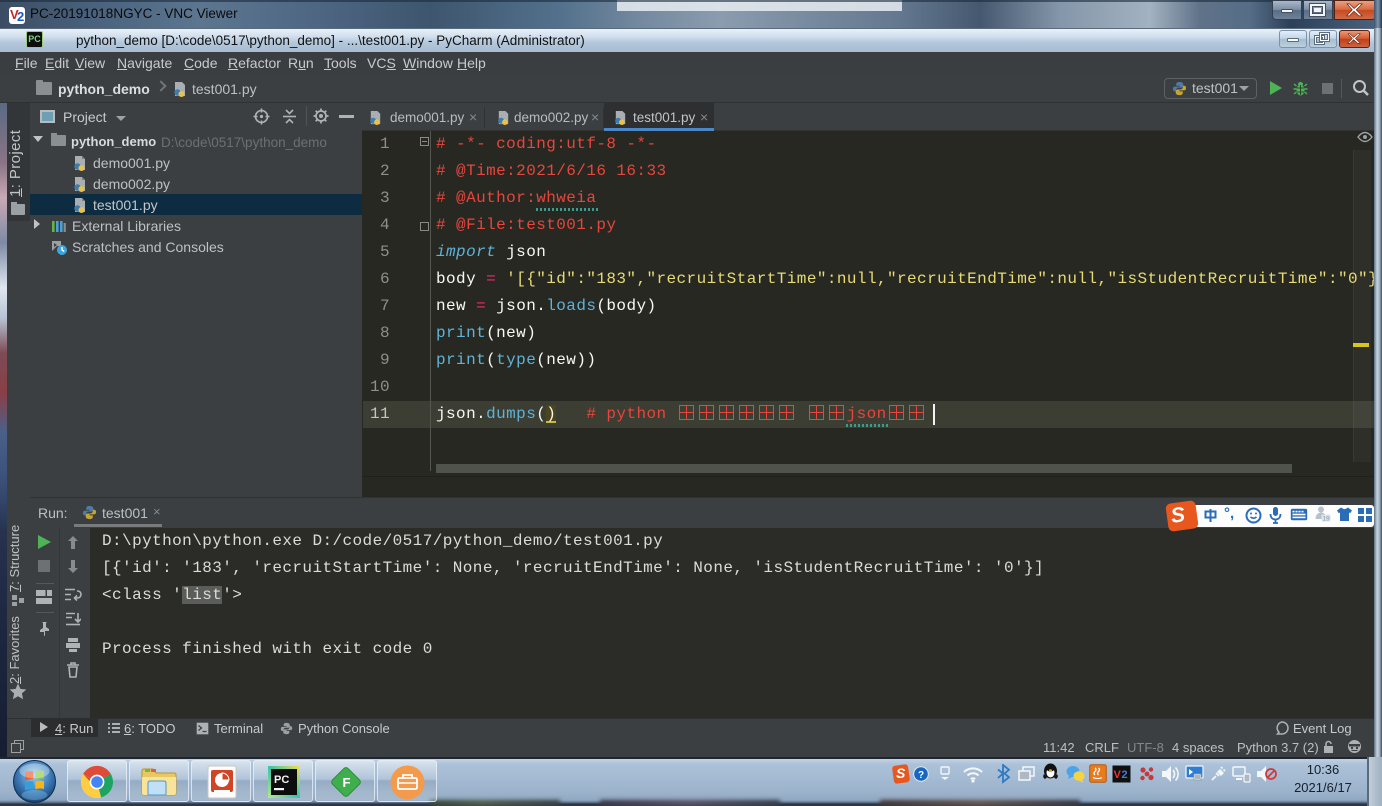 The image size is (1382, 806). Describe the element at coordinates (1125, 775) in the screenshot. I see `svg-text: 2` at that location.